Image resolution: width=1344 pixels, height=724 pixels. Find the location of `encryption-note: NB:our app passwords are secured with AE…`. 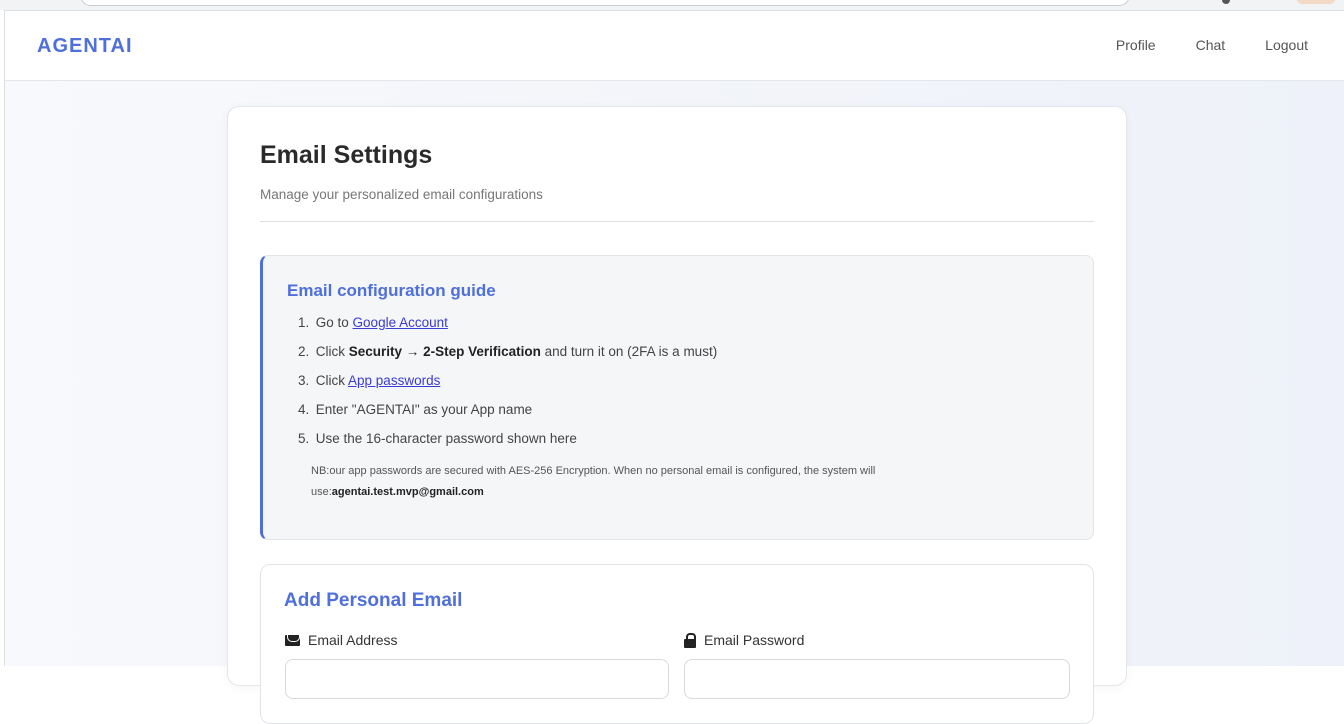

encryption-note: NB:our app passwords are secured with AE… is located at coordinates (593, 481).